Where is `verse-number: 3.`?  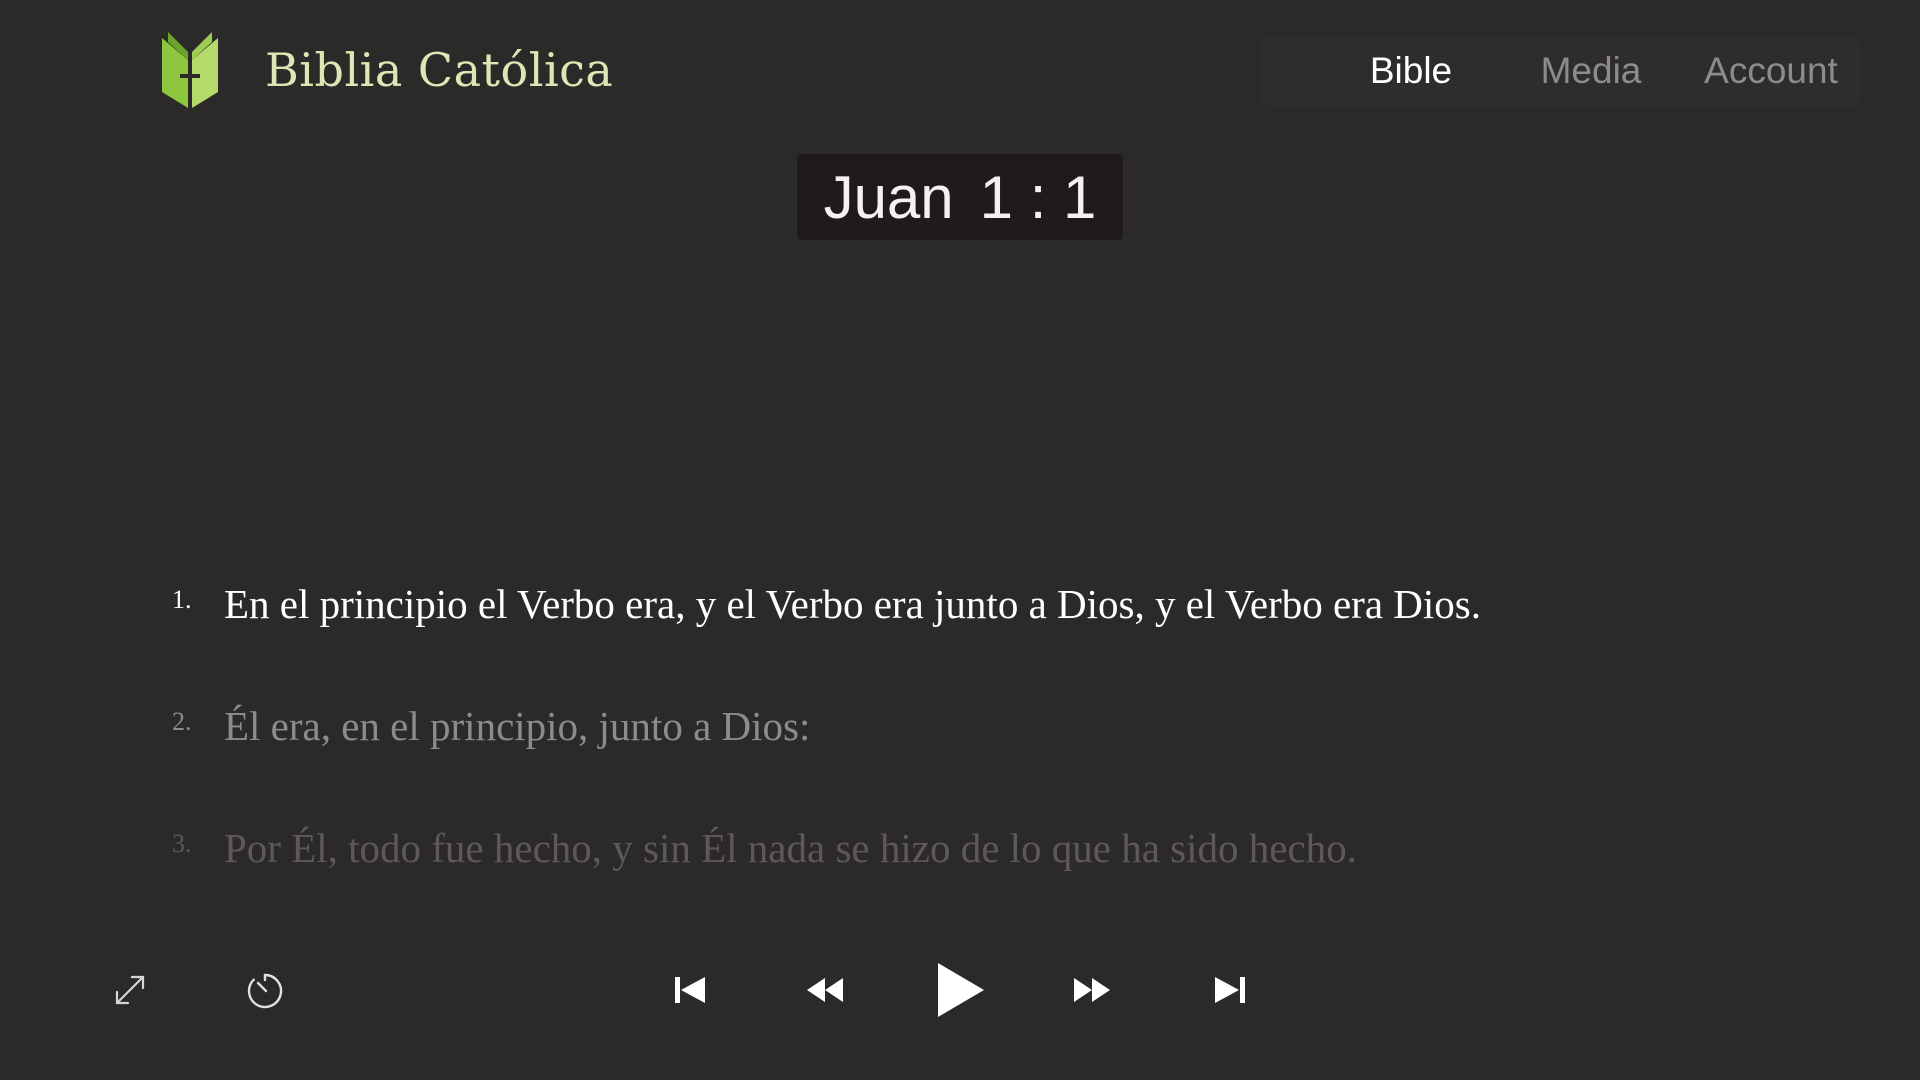 verse-number: 3. is located at coordinates (182, 843).